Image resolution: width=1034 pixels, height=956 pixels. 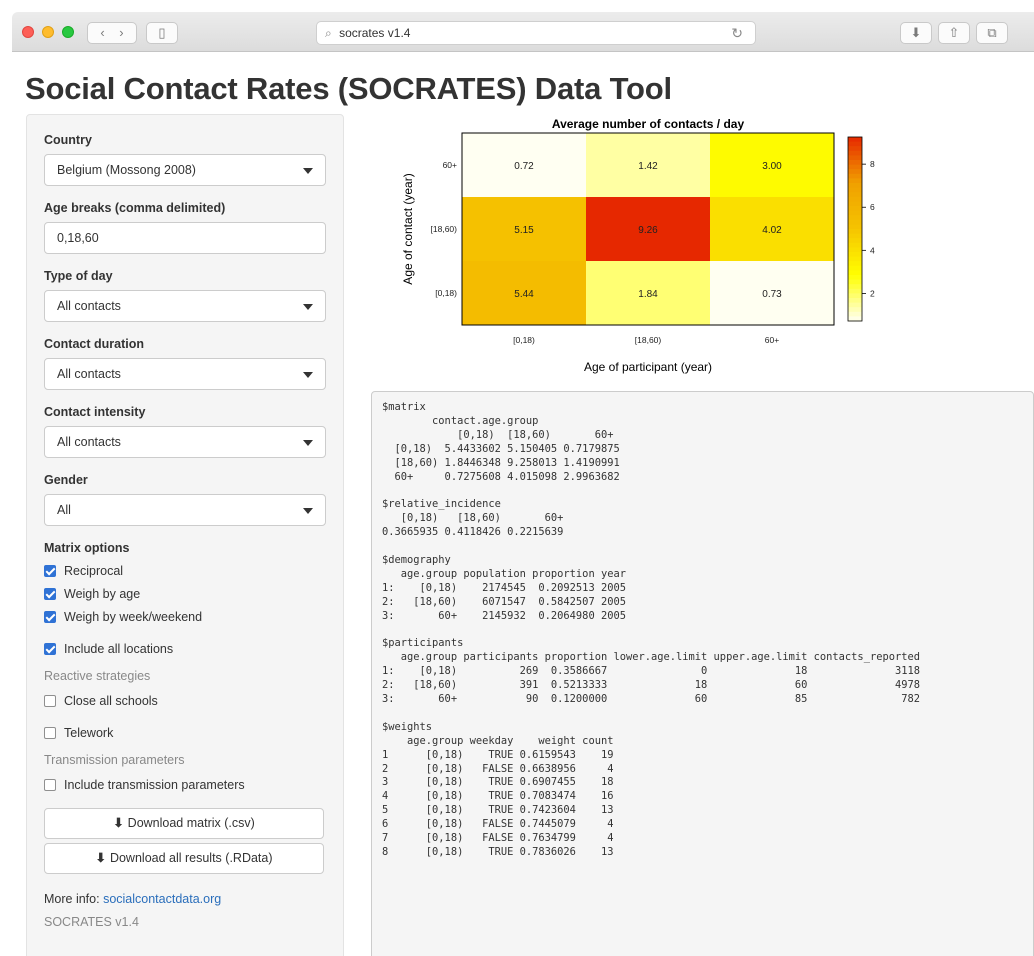 What do you see at coordinates (48, 32) in the screenshot?
I see `minimize-window-button` at bounding box center [48, 32].